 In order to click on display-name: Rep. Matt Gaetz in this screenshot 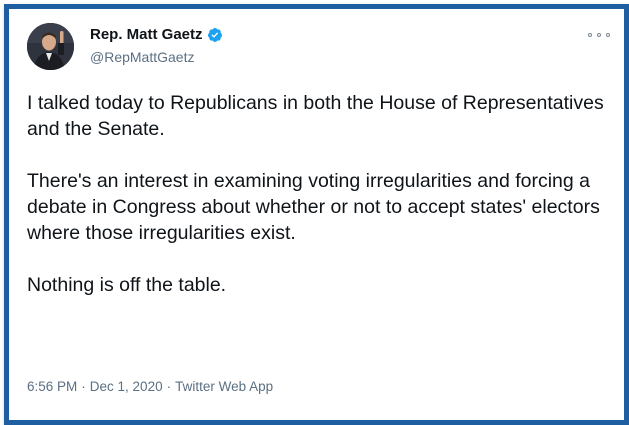, I will do `click(156, 34)`.